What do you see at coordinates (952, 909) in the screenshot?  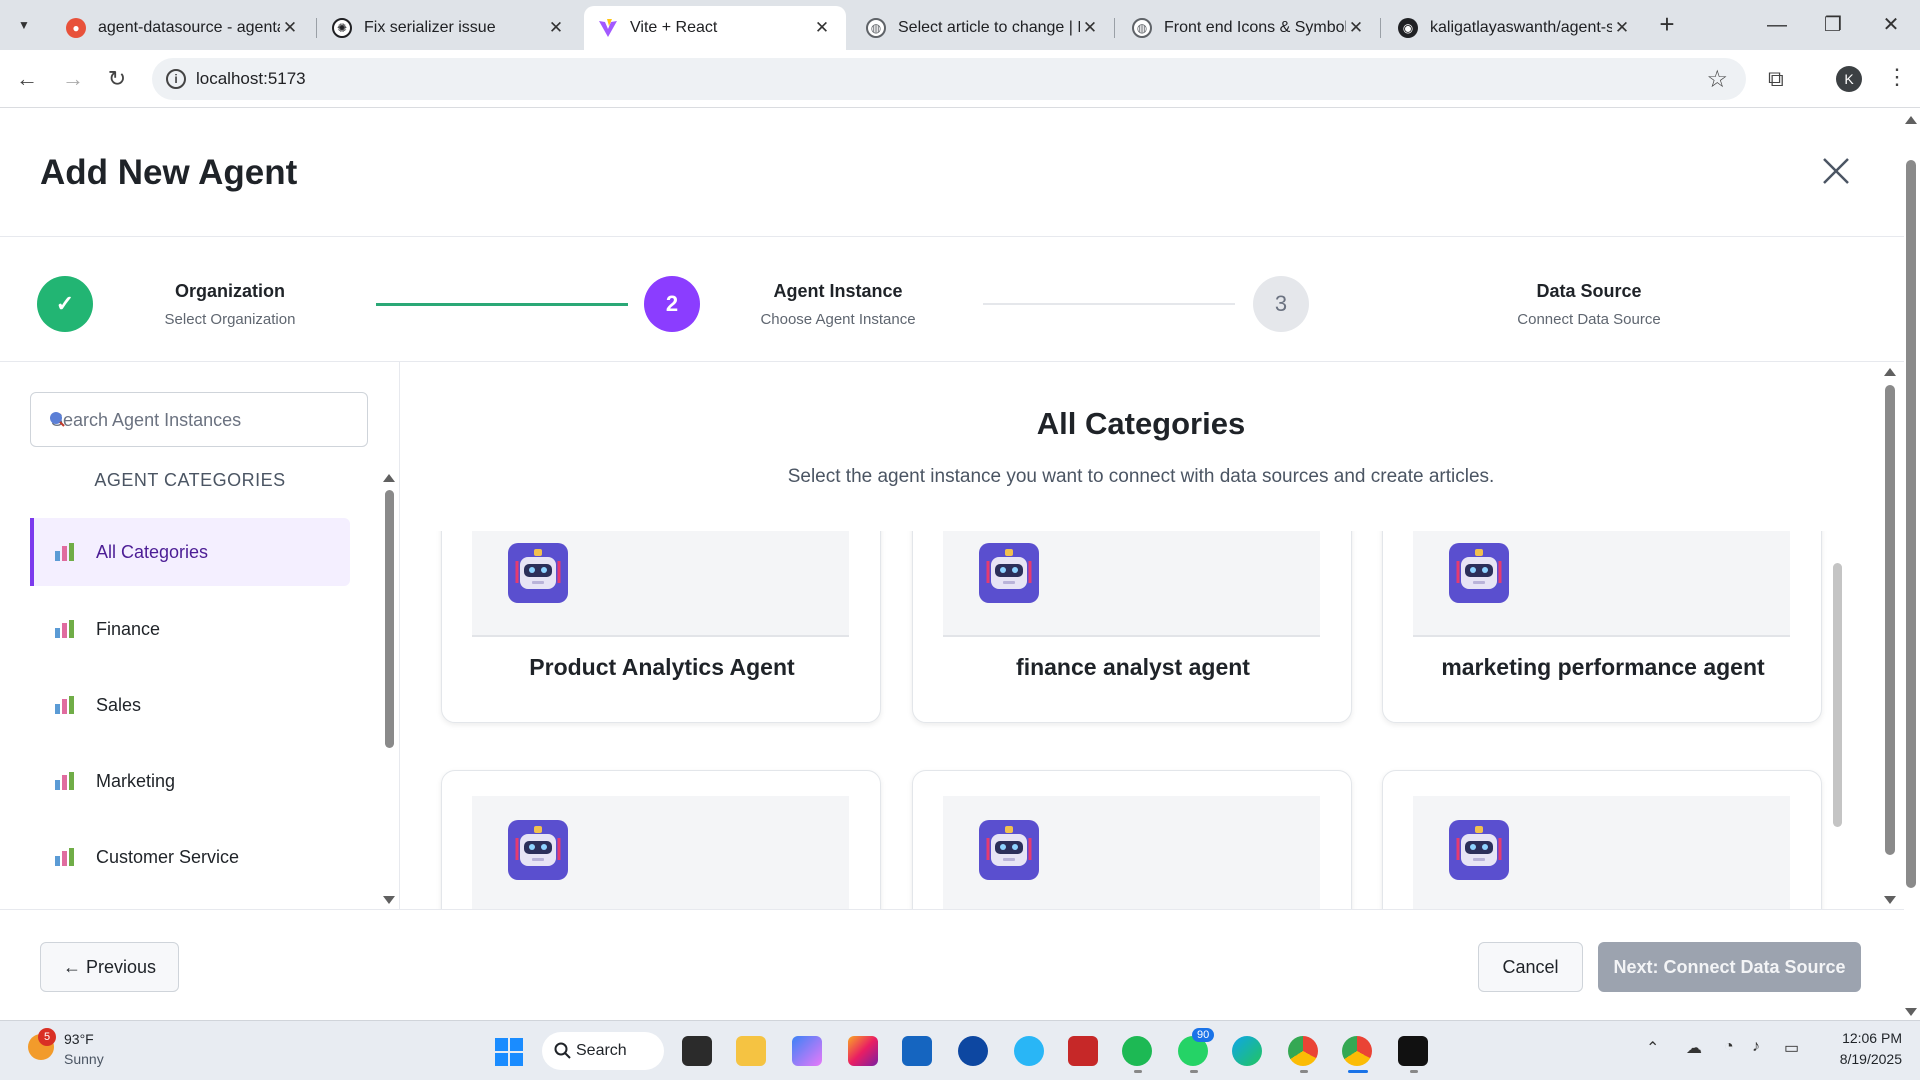 I see `footer-divider` at bounding box center [952, 909].